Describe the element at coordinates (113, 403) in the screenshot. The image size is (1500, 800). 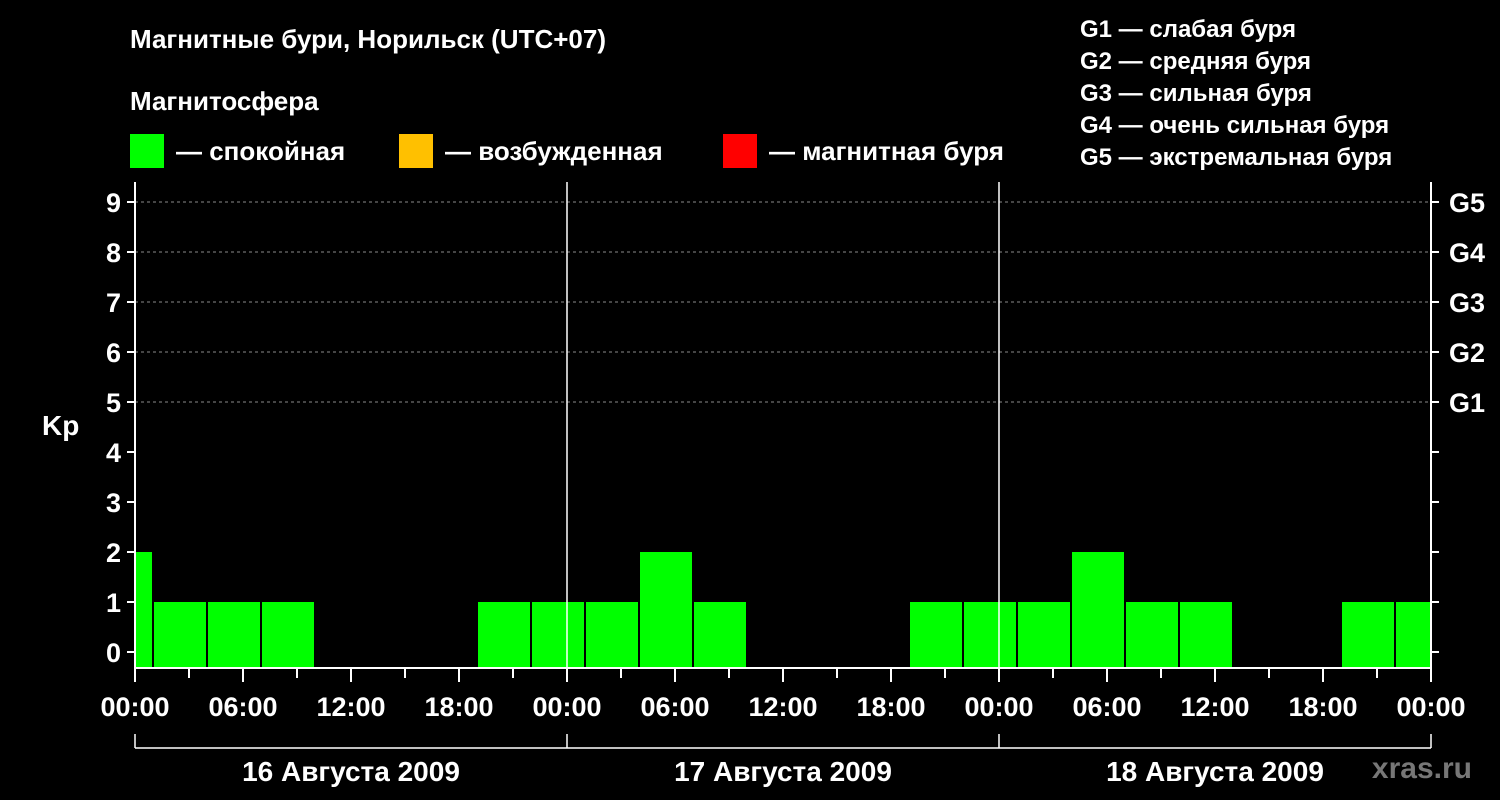
I see `y-tick-label: 5` at that location.